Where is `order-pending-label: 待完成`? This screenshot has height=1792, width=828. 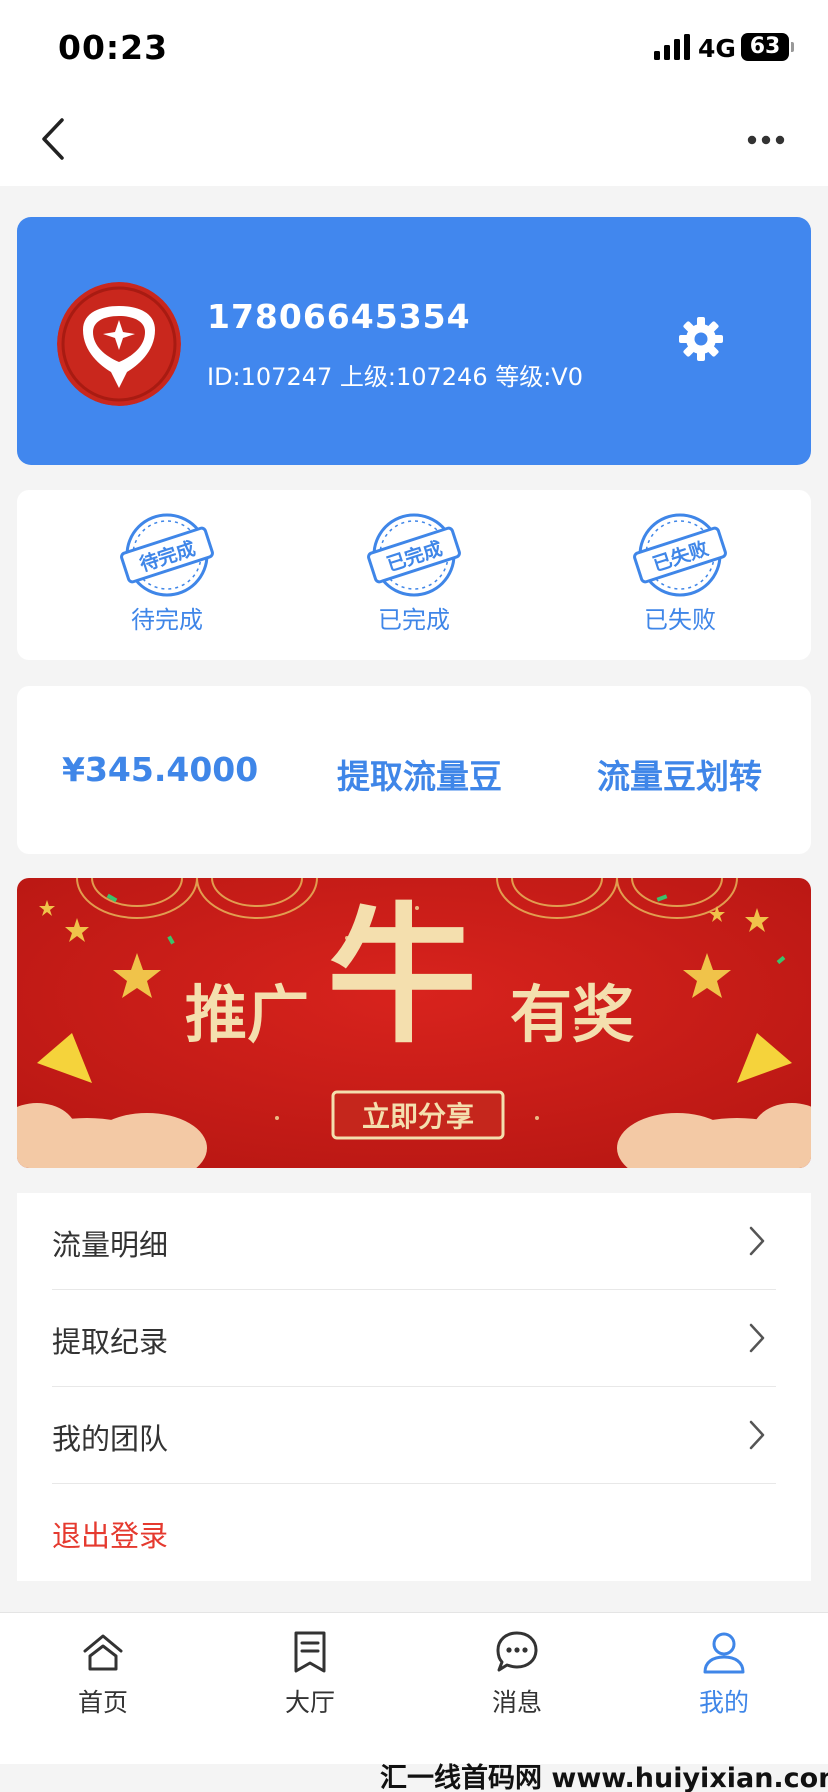
order-pending-label: 待完成 is located at coordinates (167, 620).